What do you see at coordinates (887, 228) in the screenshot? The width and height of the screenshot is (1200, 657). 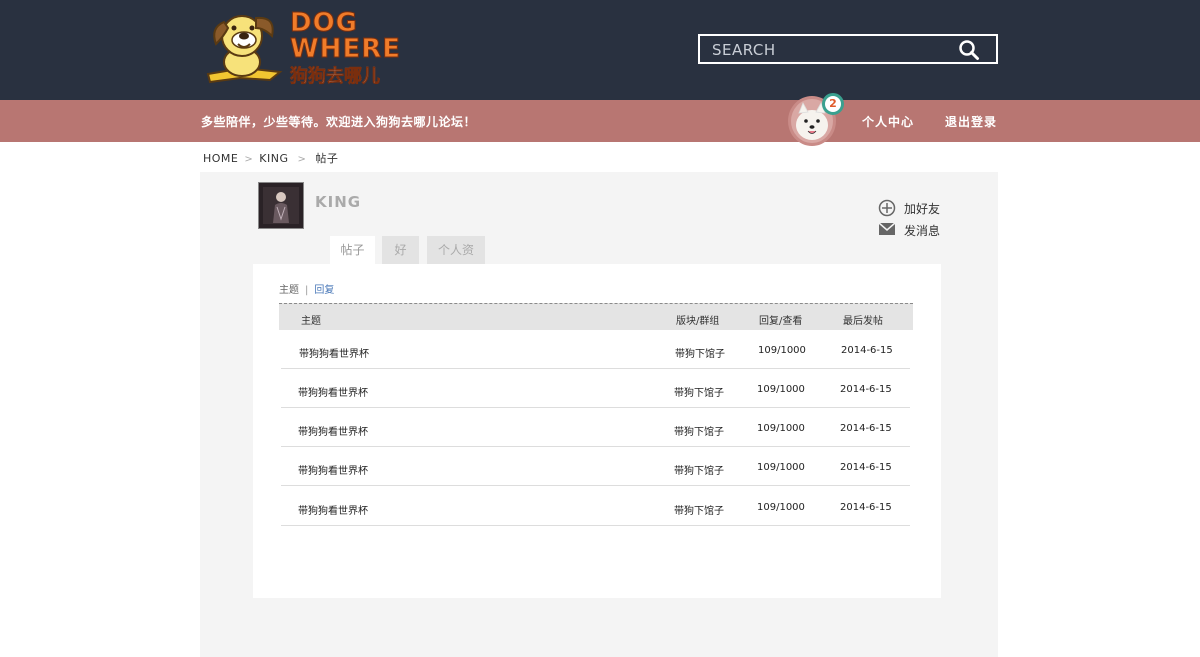 I see `envelope-icon` at bounding box center [887, 228].